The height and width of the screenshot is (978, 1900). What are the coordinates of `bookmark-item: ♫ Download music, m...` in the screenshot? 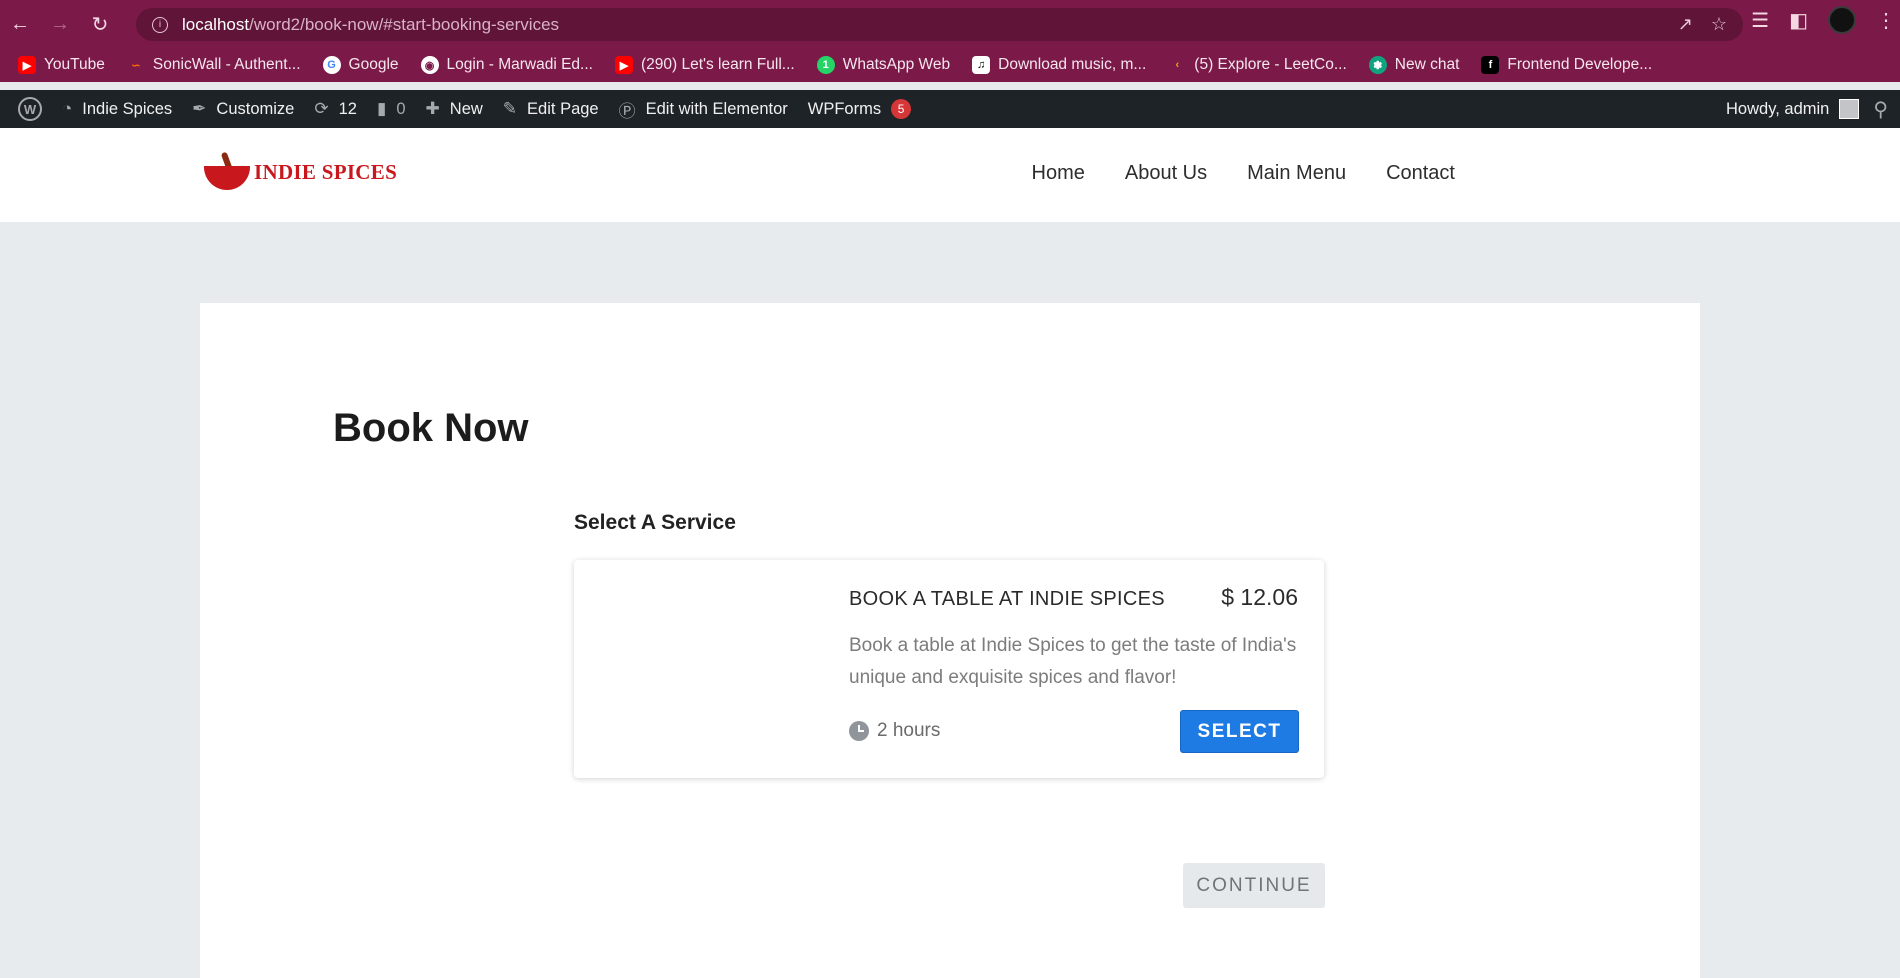 It's located at (1059, 65).